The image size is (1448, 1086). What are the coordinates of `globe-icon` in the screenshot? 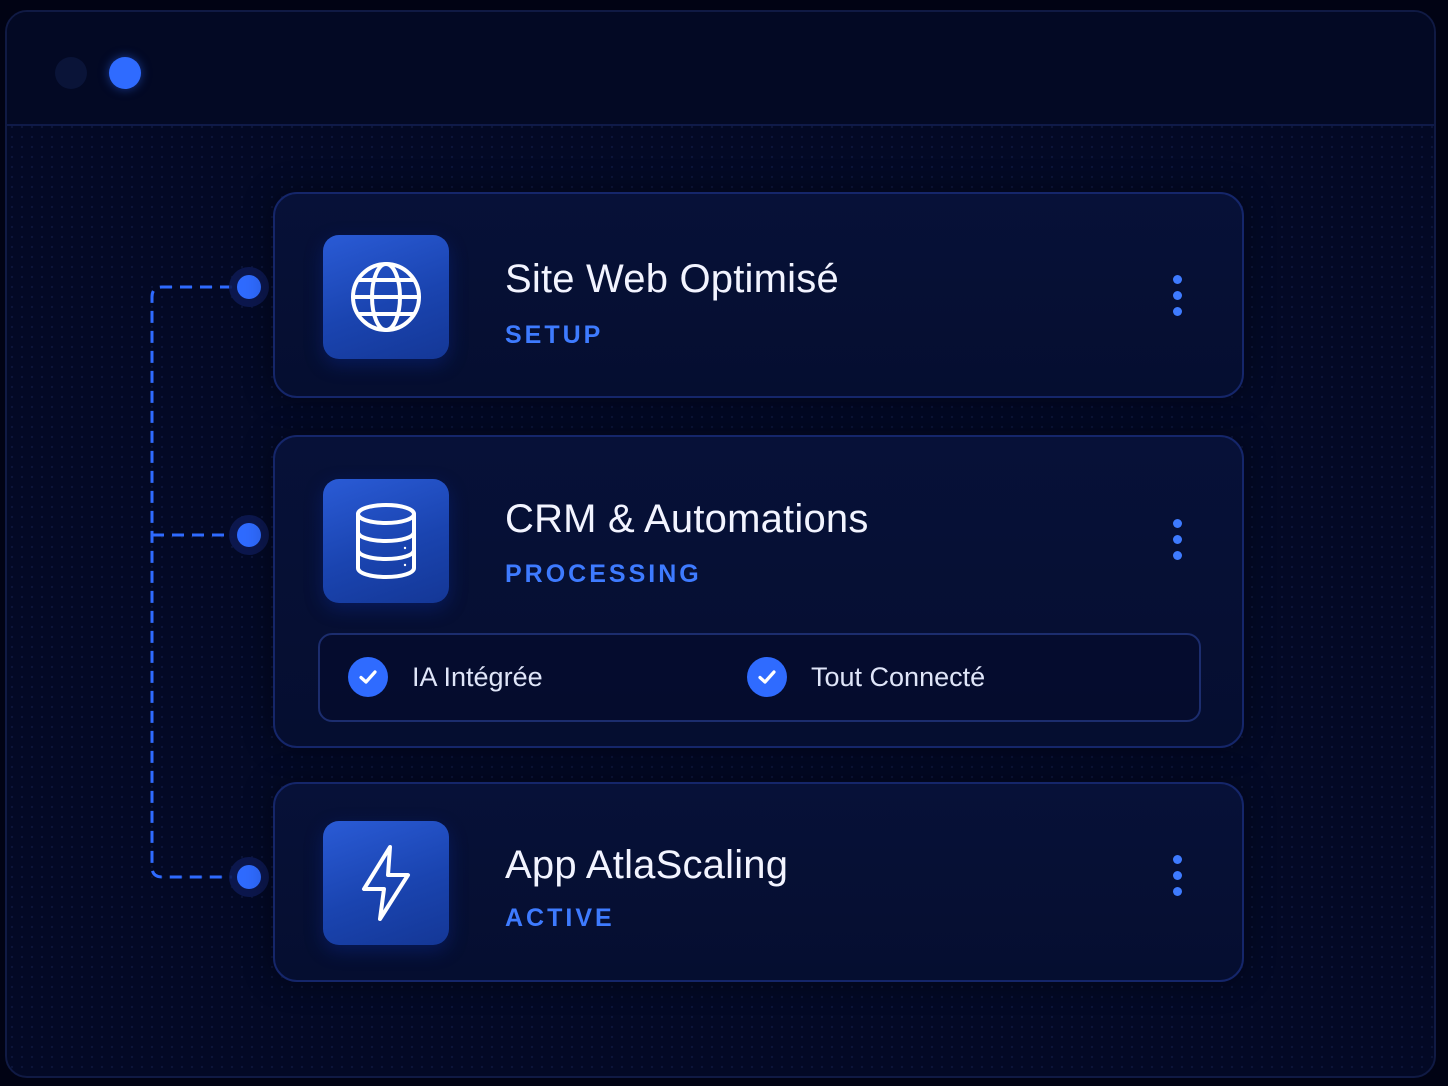 It's located at (386, 297).